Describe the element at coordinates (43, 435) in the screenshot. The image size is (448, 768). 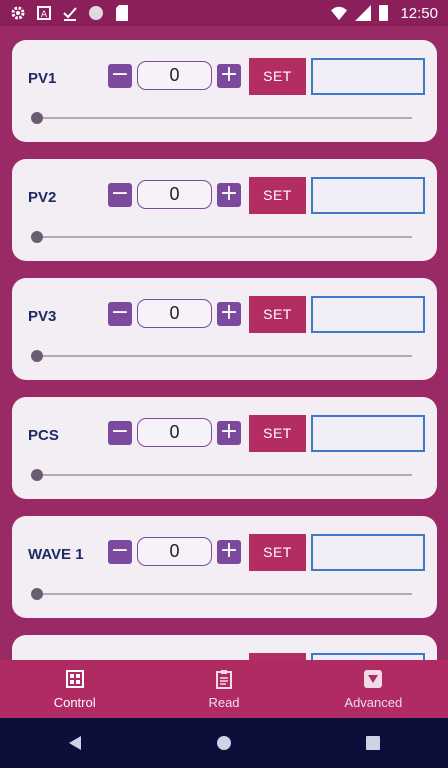
I see `card-label: PCS` at that location.